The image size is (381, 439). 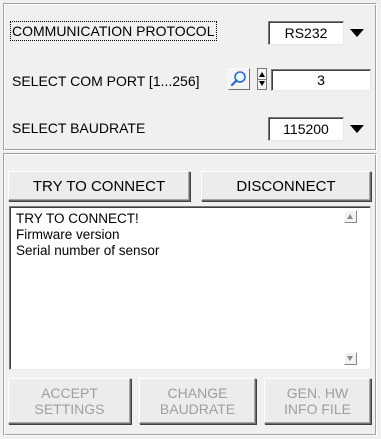 I want to click on magnifier-icon, so click(x=239, y=79).